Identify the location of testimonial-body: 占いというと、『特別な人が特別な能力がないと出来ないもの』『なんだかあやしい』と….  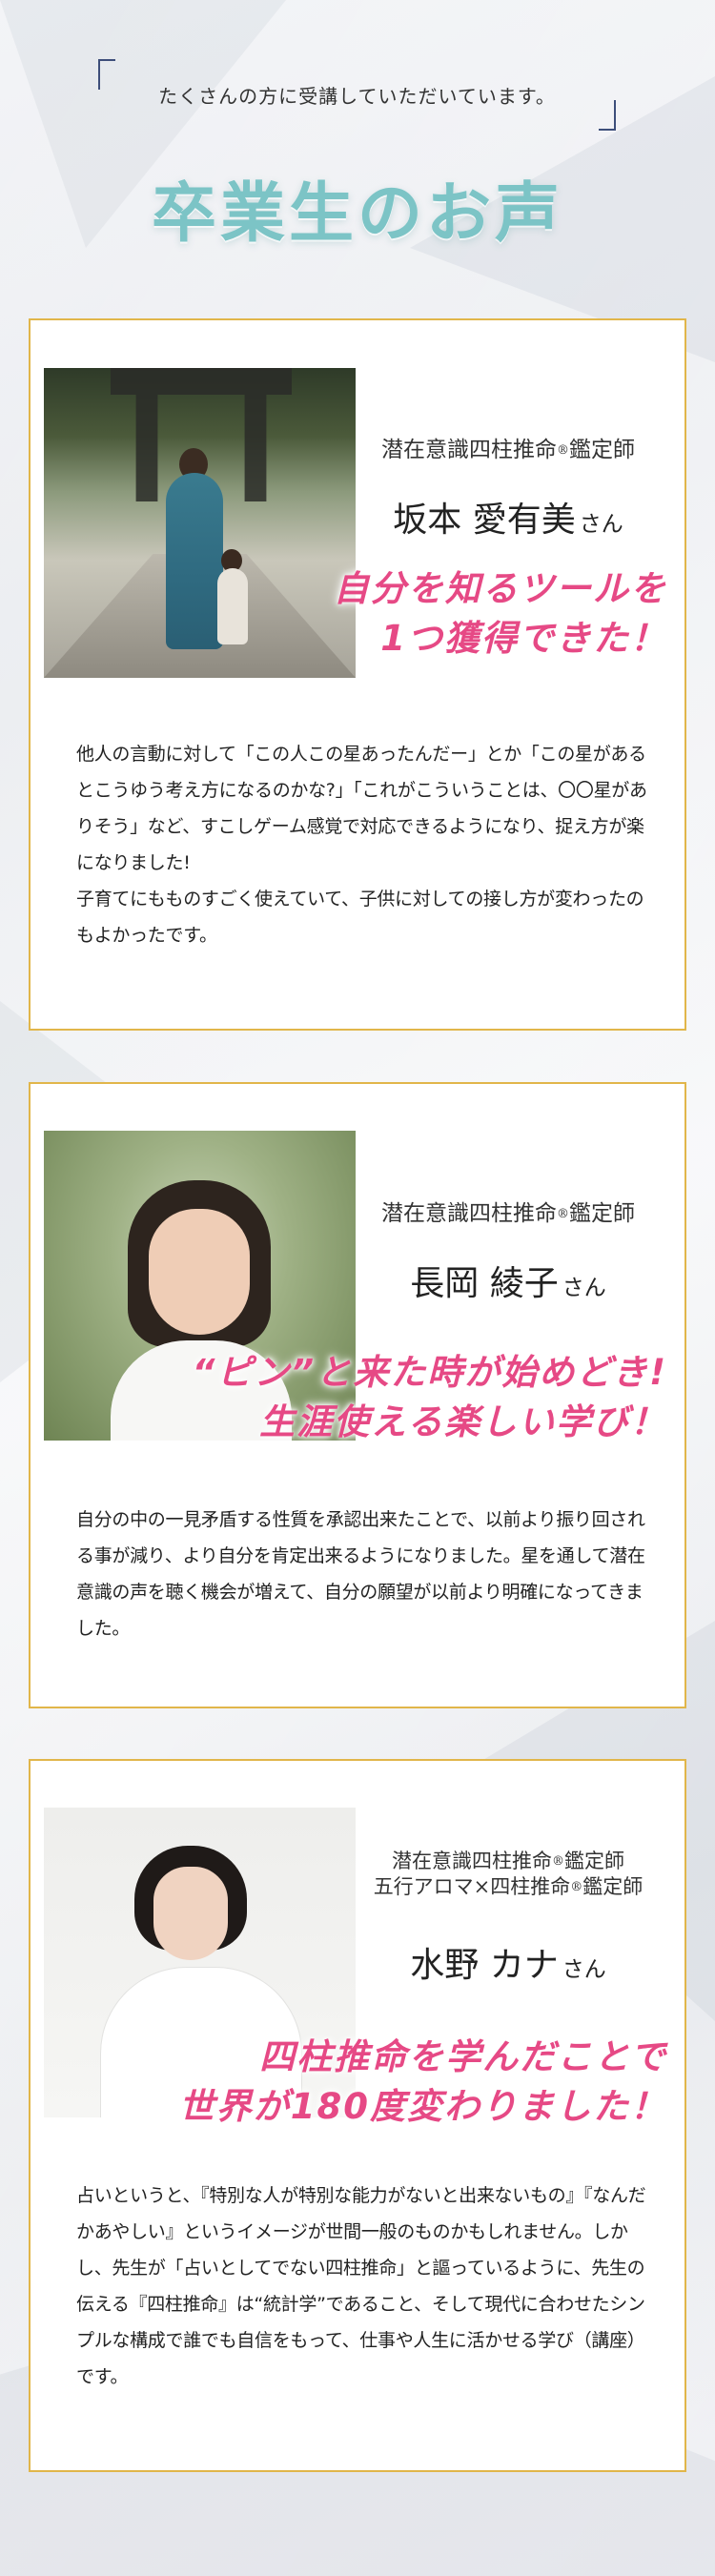
(361, 2286).